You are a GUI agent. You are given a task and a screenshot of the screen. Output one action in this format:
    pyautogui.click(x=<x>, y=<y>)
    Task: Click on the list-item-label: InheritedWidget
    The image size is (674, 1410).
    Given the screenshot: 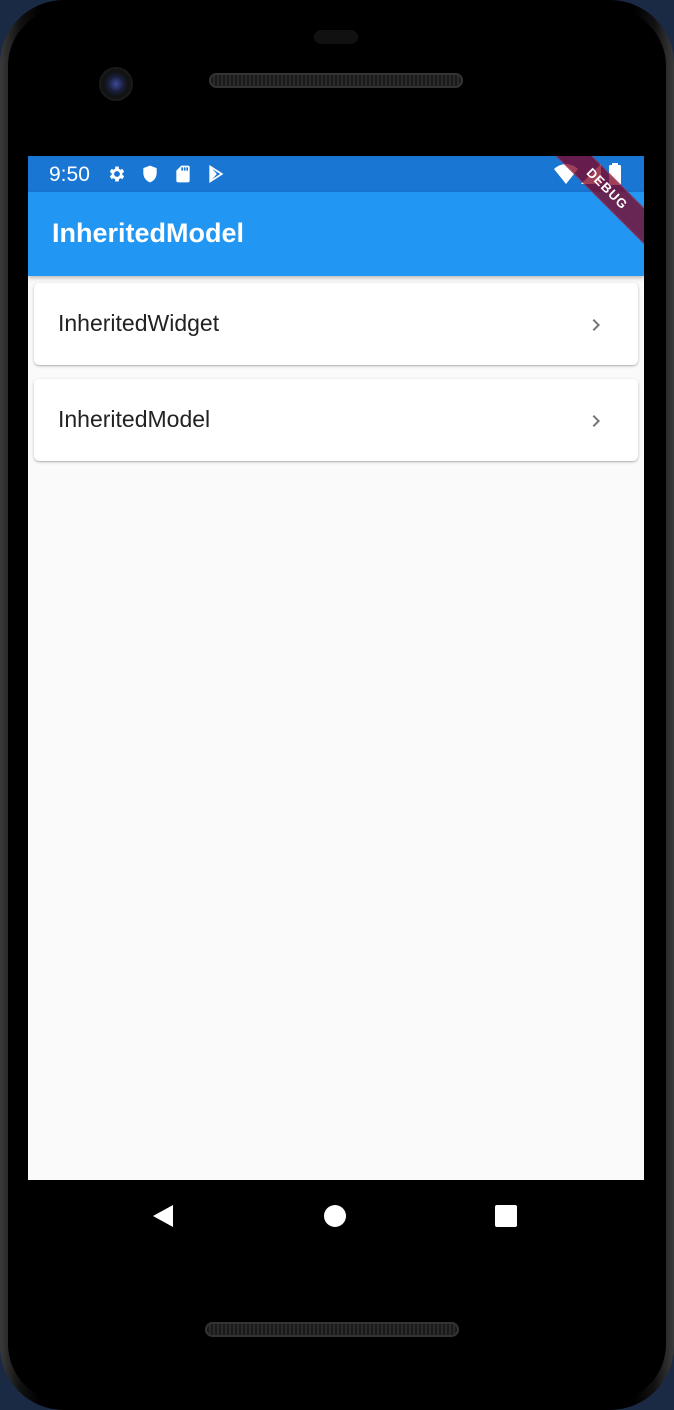 What is the action you would take?
    pyautogui.click(x=139, y=323)
    